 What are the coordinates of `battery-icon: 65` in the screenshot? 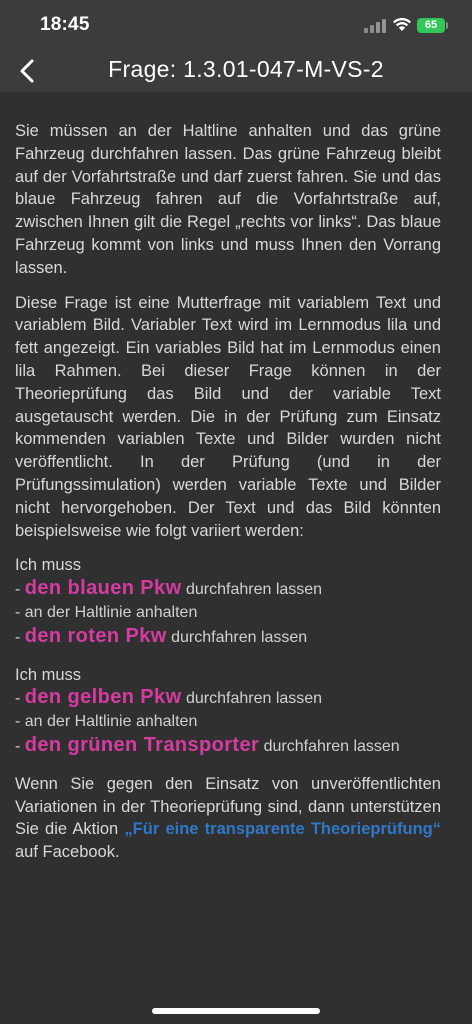 It's located at (431, 25).